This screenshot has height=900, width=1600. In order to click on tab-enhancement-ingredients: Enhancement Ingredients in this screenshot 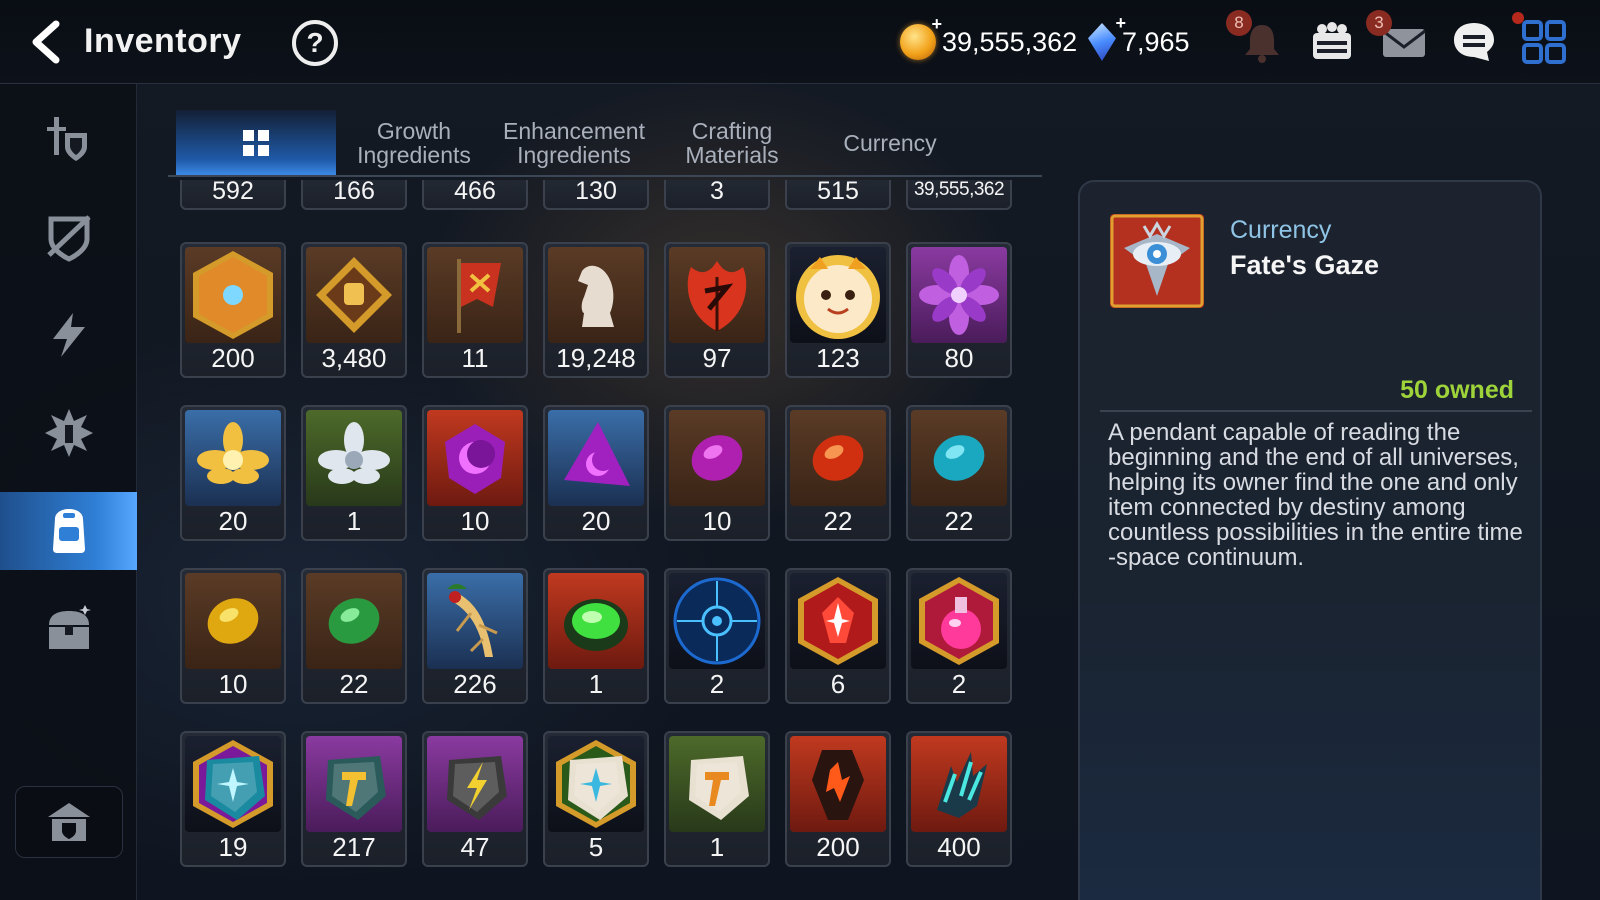, I will do `click(574, 143)`.